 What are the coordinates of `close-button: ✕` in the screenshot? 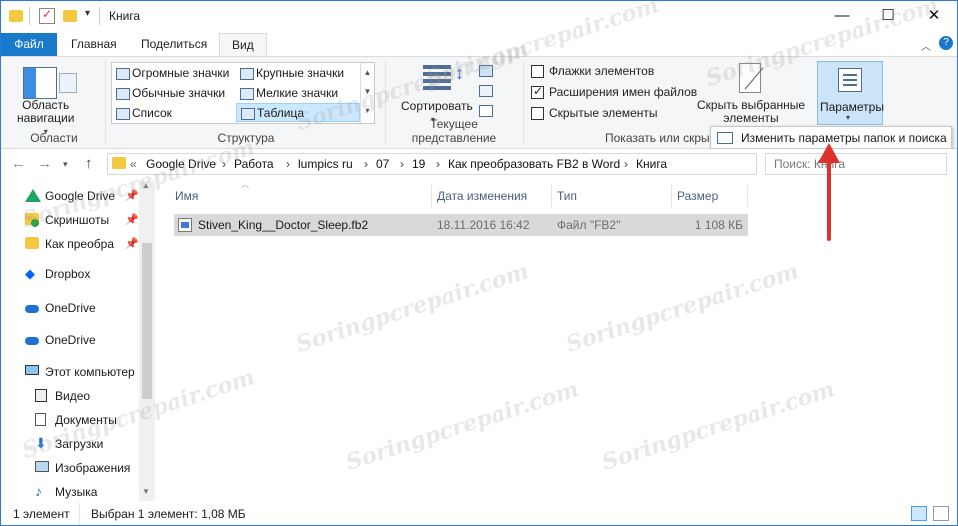 It's located at (934, 16).